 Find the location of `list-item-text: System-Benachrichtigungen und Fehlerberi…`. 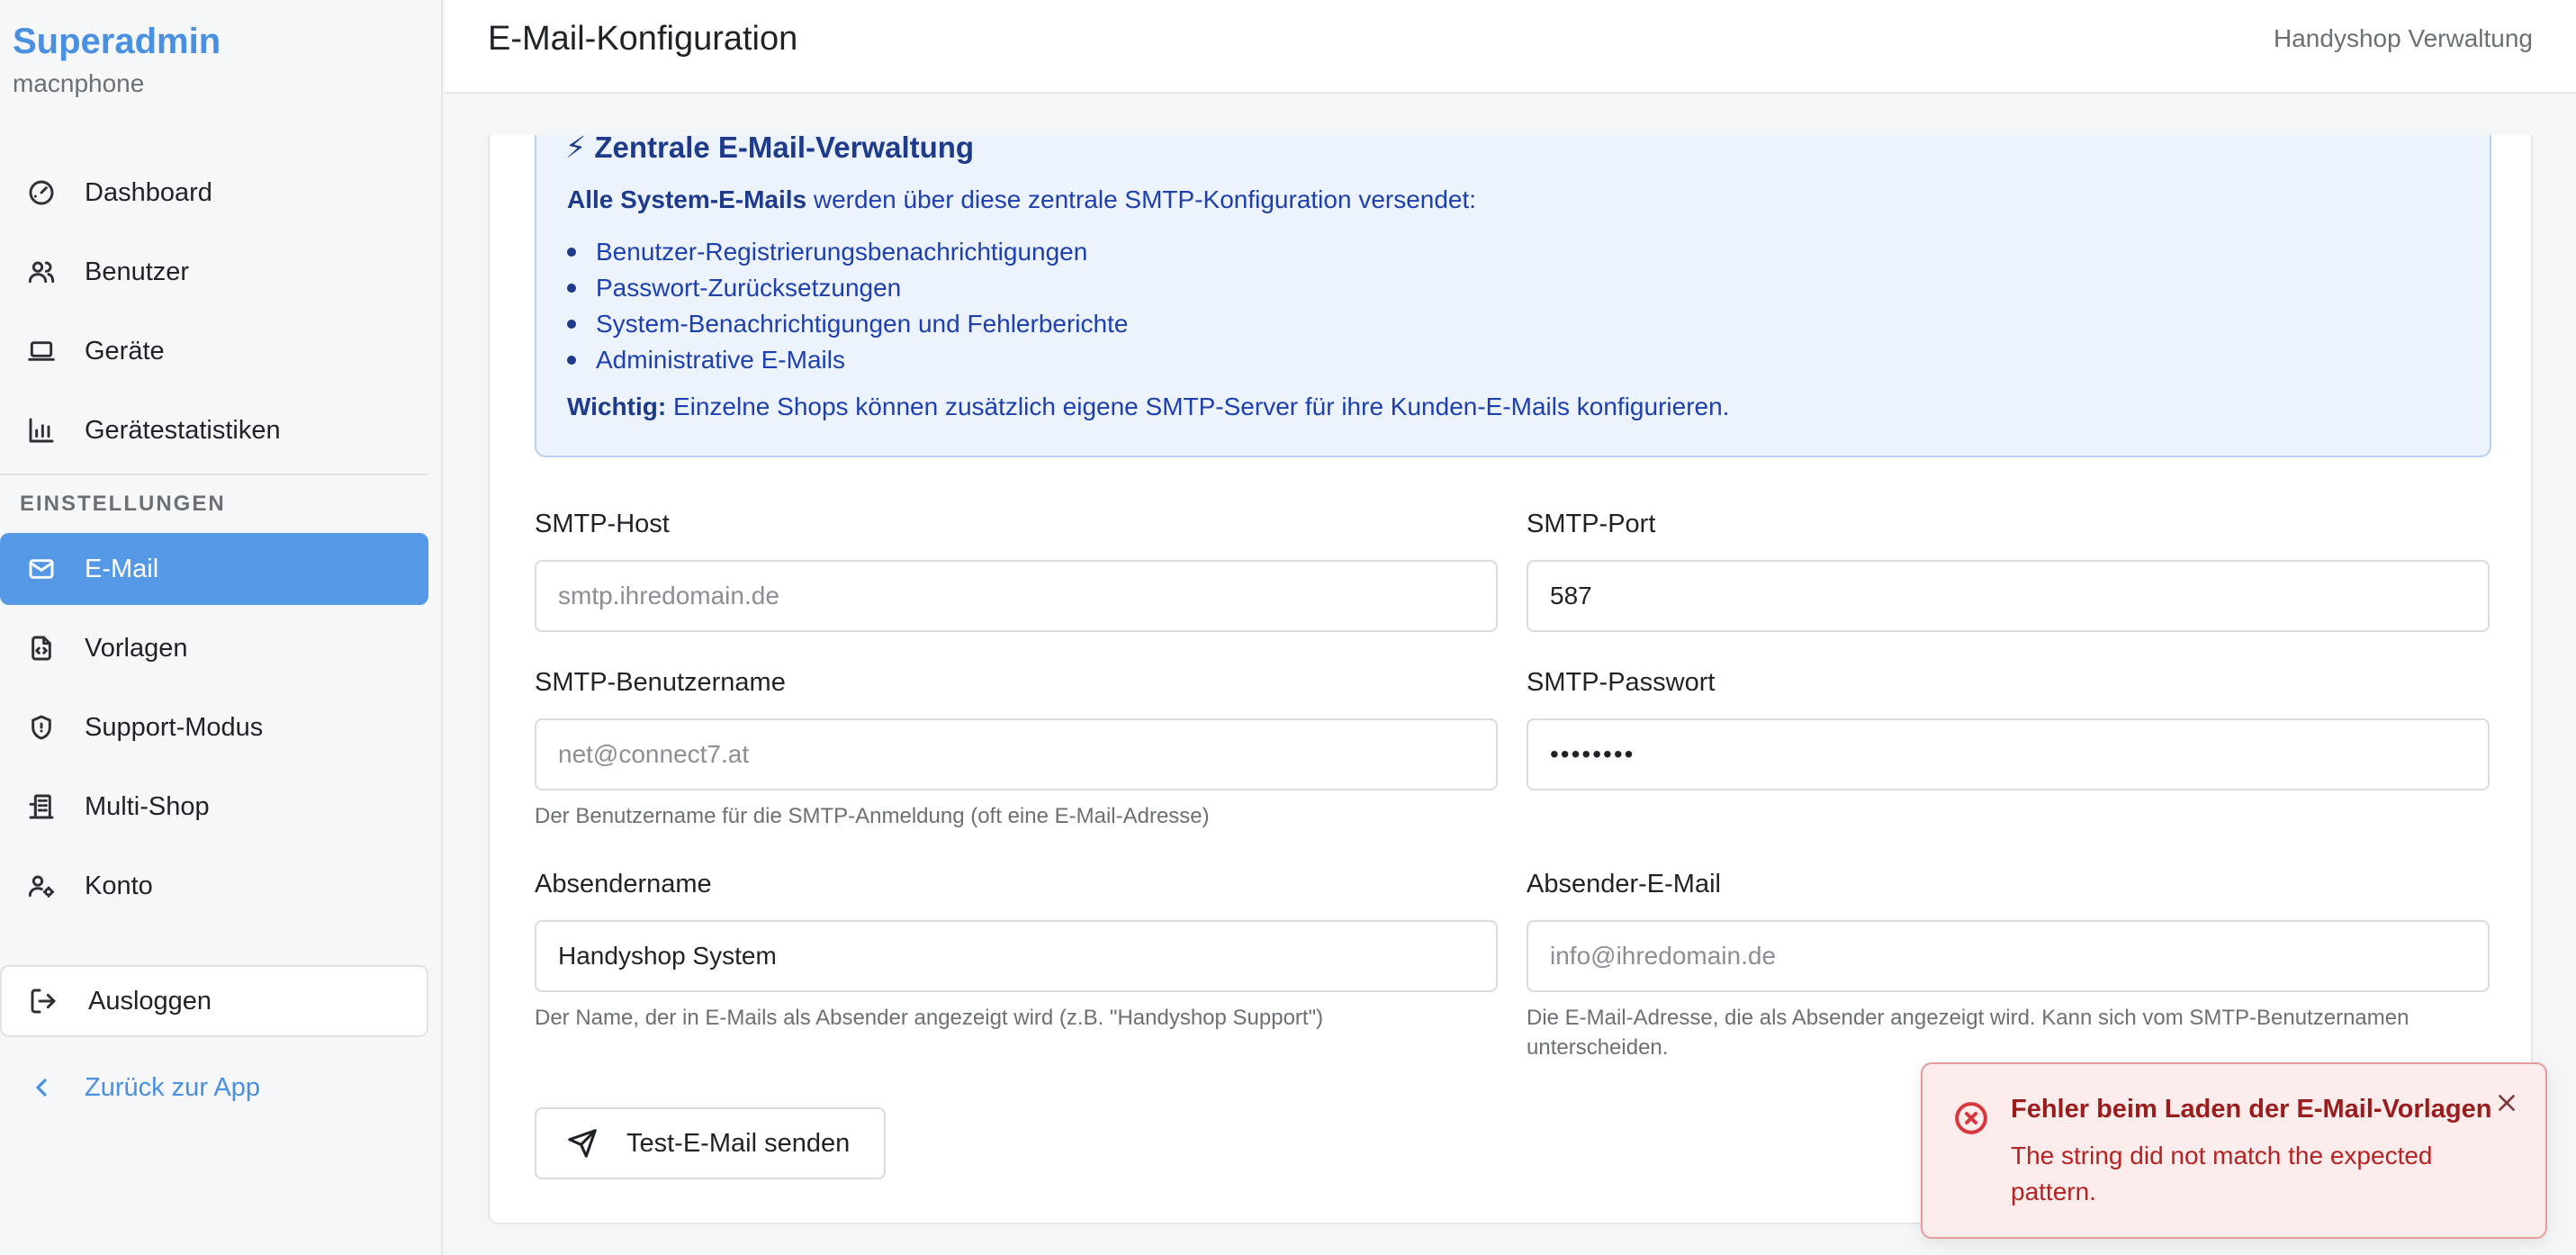

list-item-text: System-Benachrichtigungen und Fehlerberi… is located at coordinates (862, 324).